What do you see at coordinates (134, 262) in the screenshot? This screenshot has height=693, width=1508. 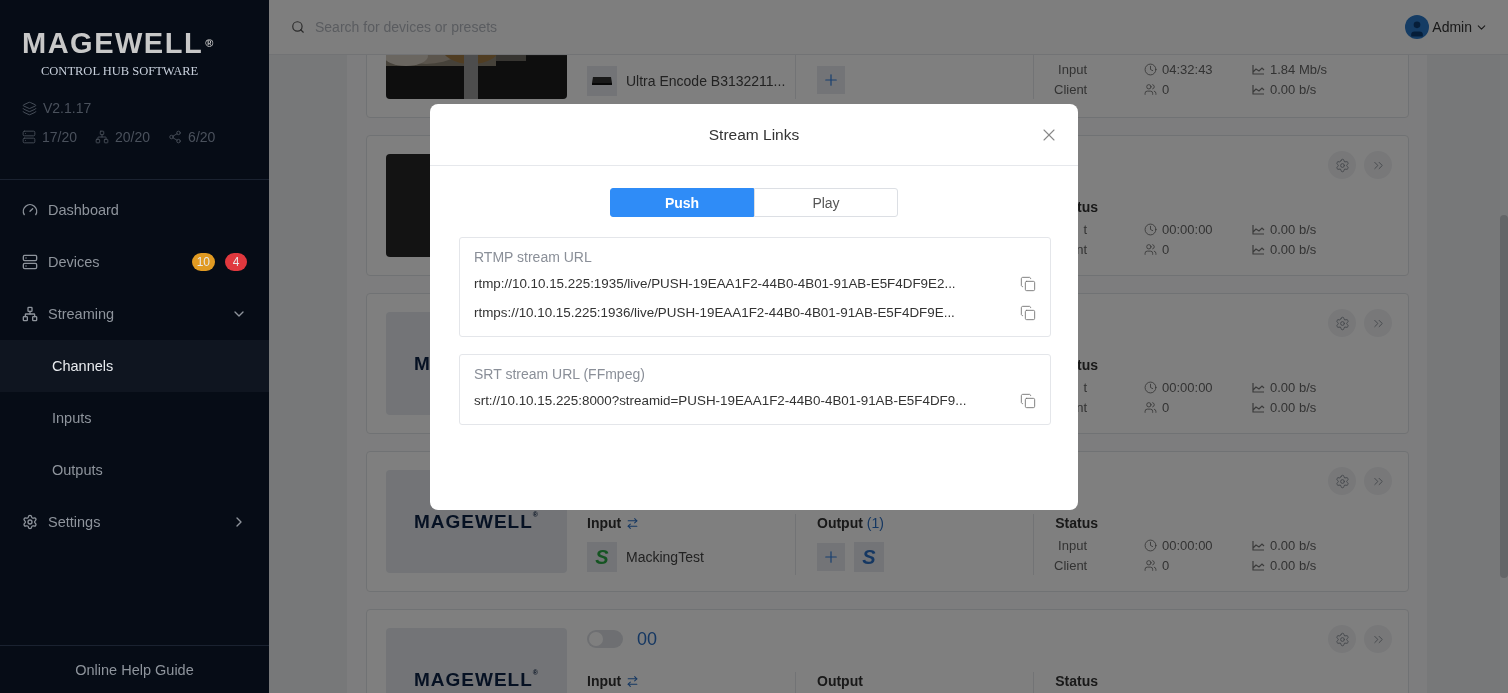 I see `nav-item: Devices 10 4` at bounding box center [134, 262].